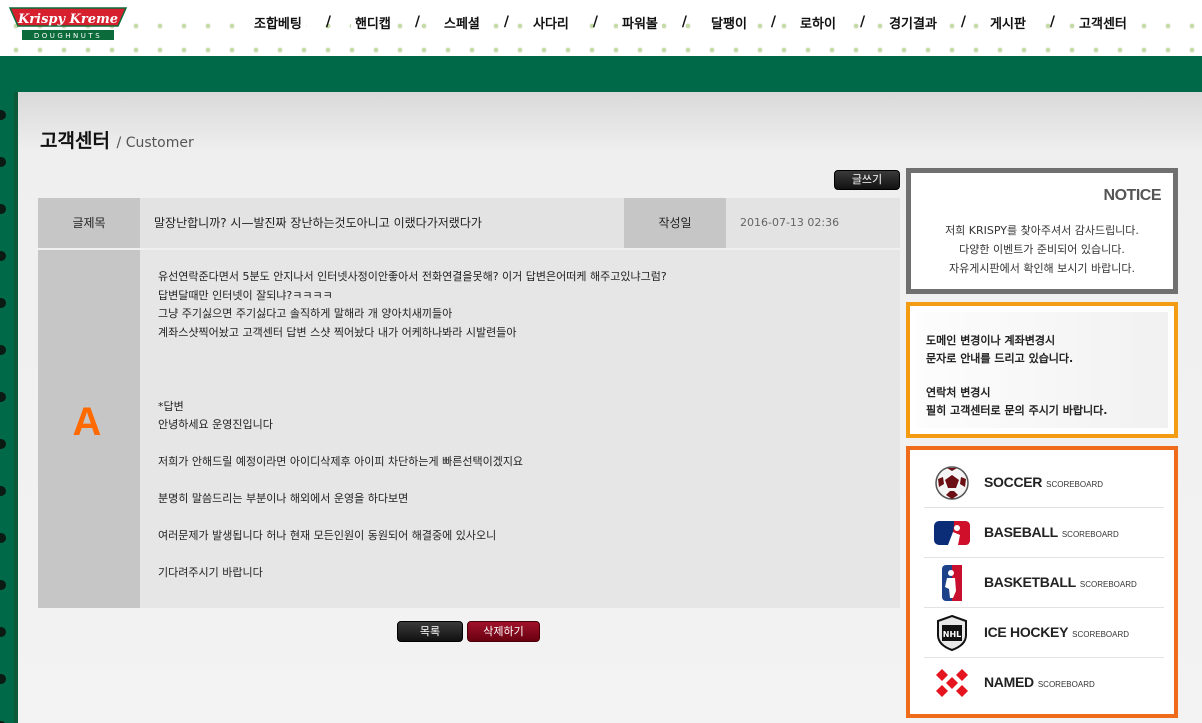 This screenshot has width=1202, height=723. I want to click on scoreboard-soccer: SOCCER SCOREBOARD, so click(1044, 483).